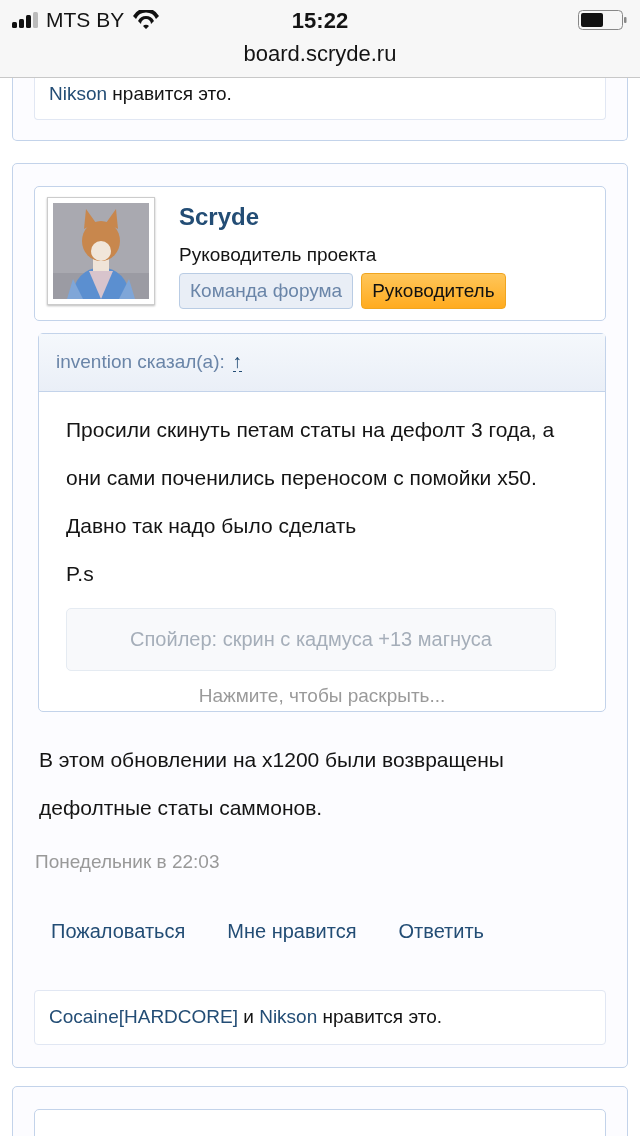  What do you see at coordinates (140, 361) in the screenshot?
I see `quote-author: invention сказал(а):` at bounding box center [140, 361].